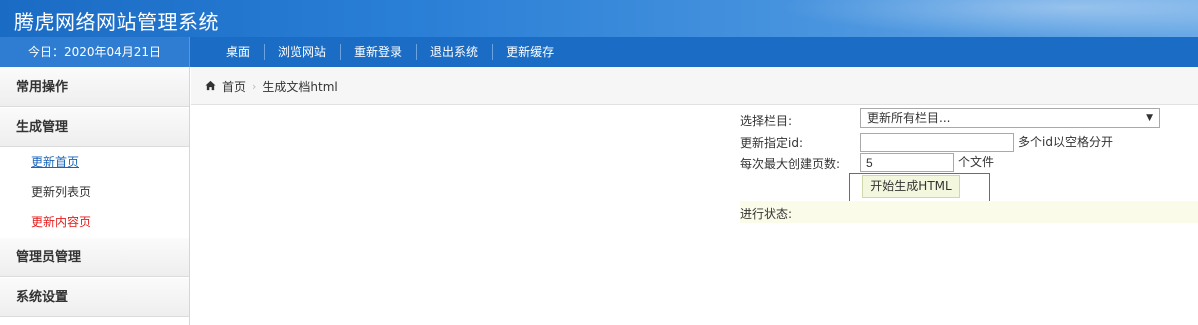 This screenshot has height=325, width=1198. Describe the element at coordinates (454, 52) in the screenshot. I see `nav-logout: 退出系统` at that location.